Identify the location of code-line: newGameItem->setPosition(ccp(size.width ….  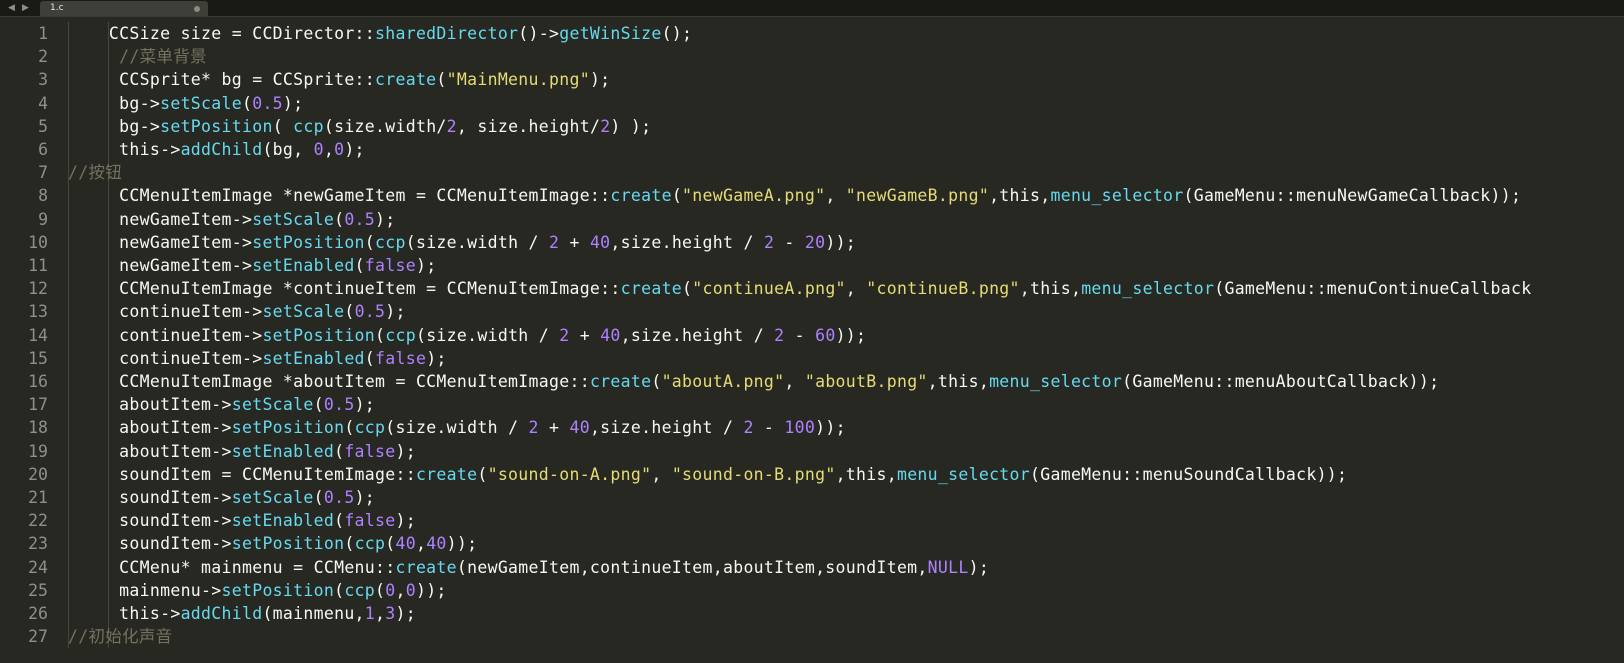
(462, 243).